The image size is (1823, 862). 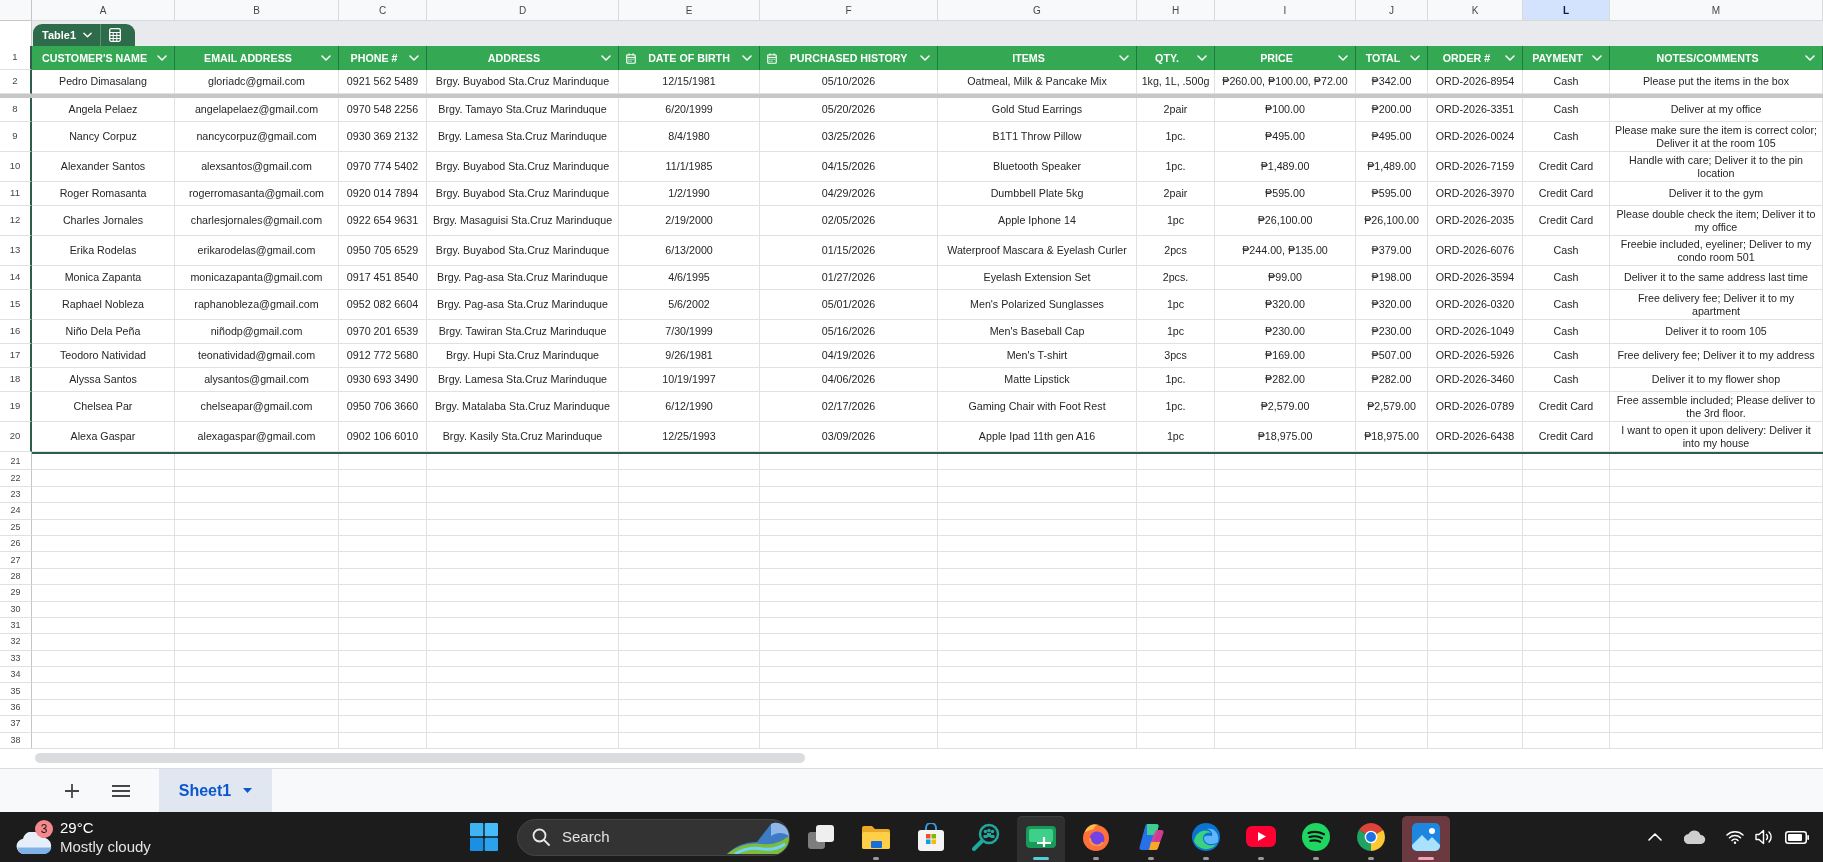 What do you see at coordinates (1764, 837) in the screenshot?
I see `volume-icon` at bounding box center [1764, 837].